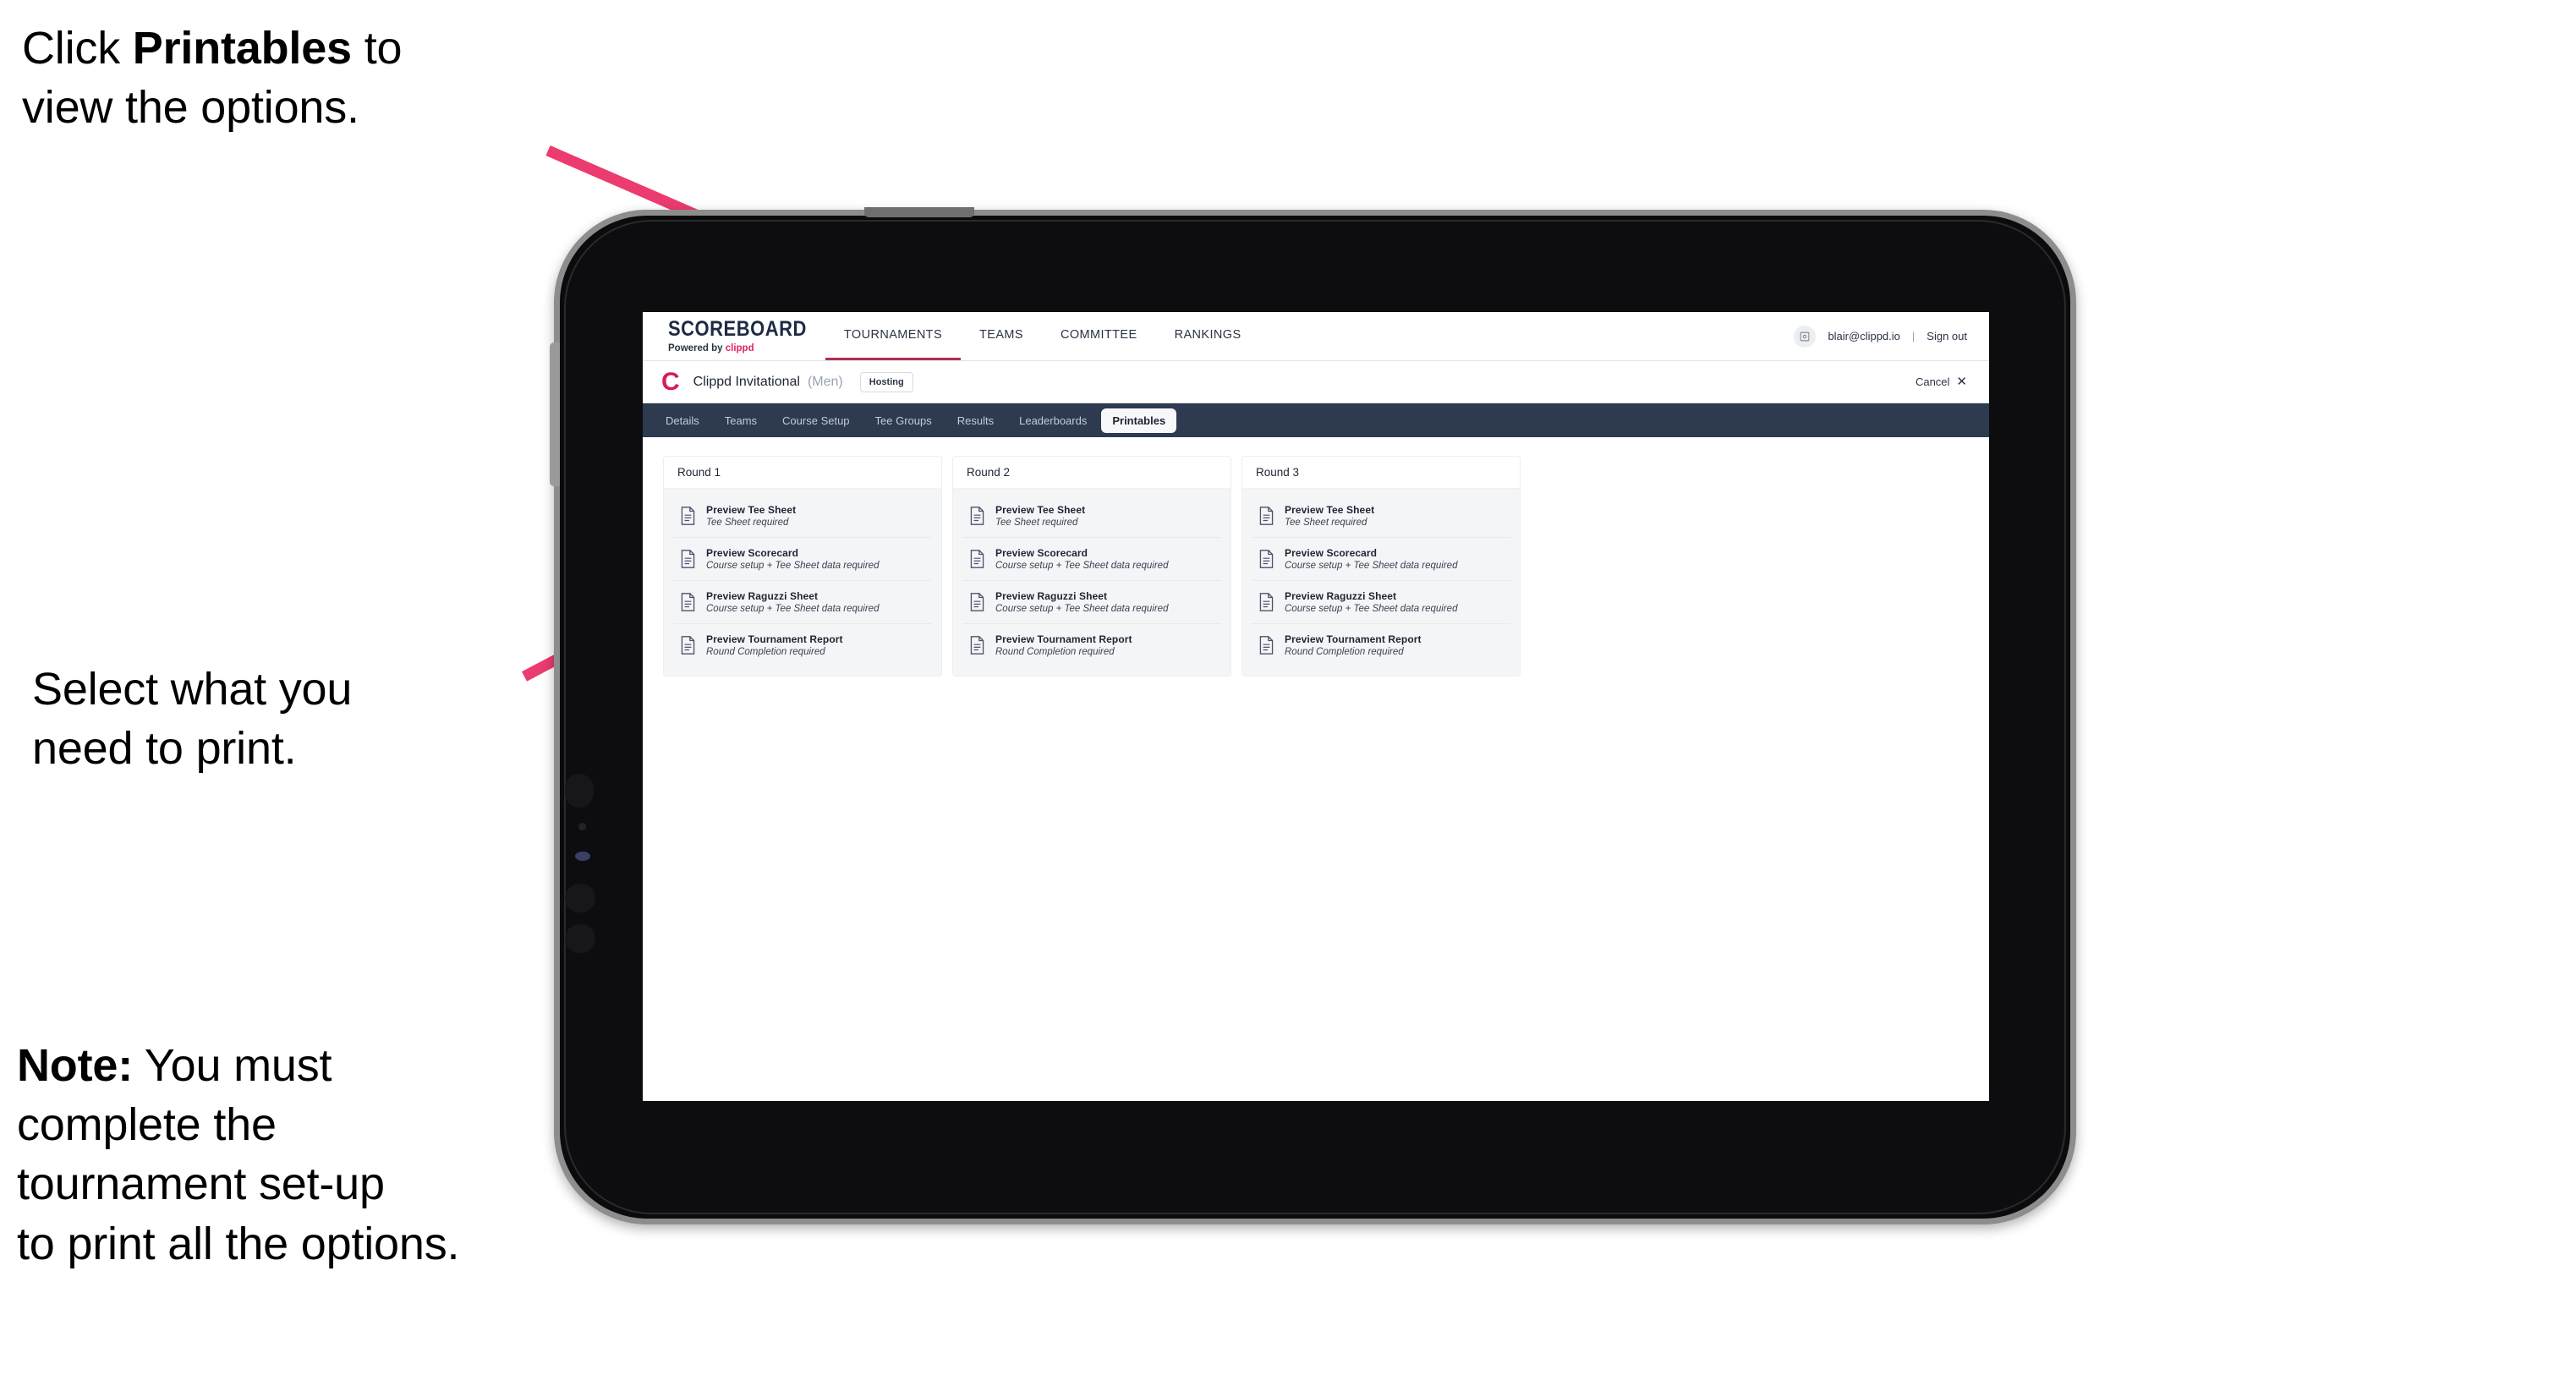 This screenshot has height=1386, width=2576. I want to click on callout-1-bold: Printables, so click(242, 48).